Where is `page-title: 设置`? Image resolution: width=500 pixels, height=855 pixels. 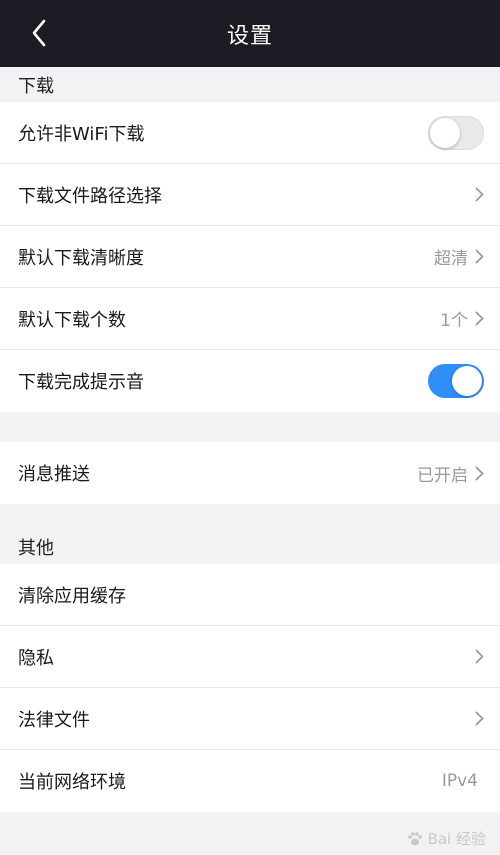 page-title: 设置 is located at coordinates (249, 36).